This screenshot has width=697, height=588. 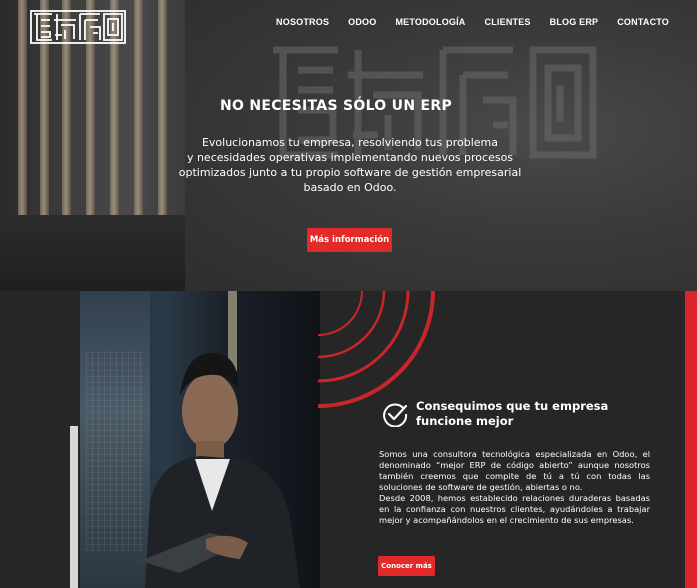 I want to click on nav-item-metodologia: METODOLOGÍA, so click(x=430, y=22).